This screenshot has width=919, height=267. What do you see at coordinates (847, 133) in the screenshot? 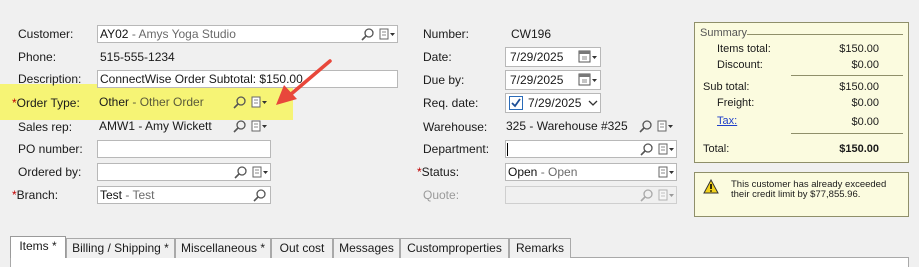
I see `summary-divider-total` at bounding box center [847, 133].